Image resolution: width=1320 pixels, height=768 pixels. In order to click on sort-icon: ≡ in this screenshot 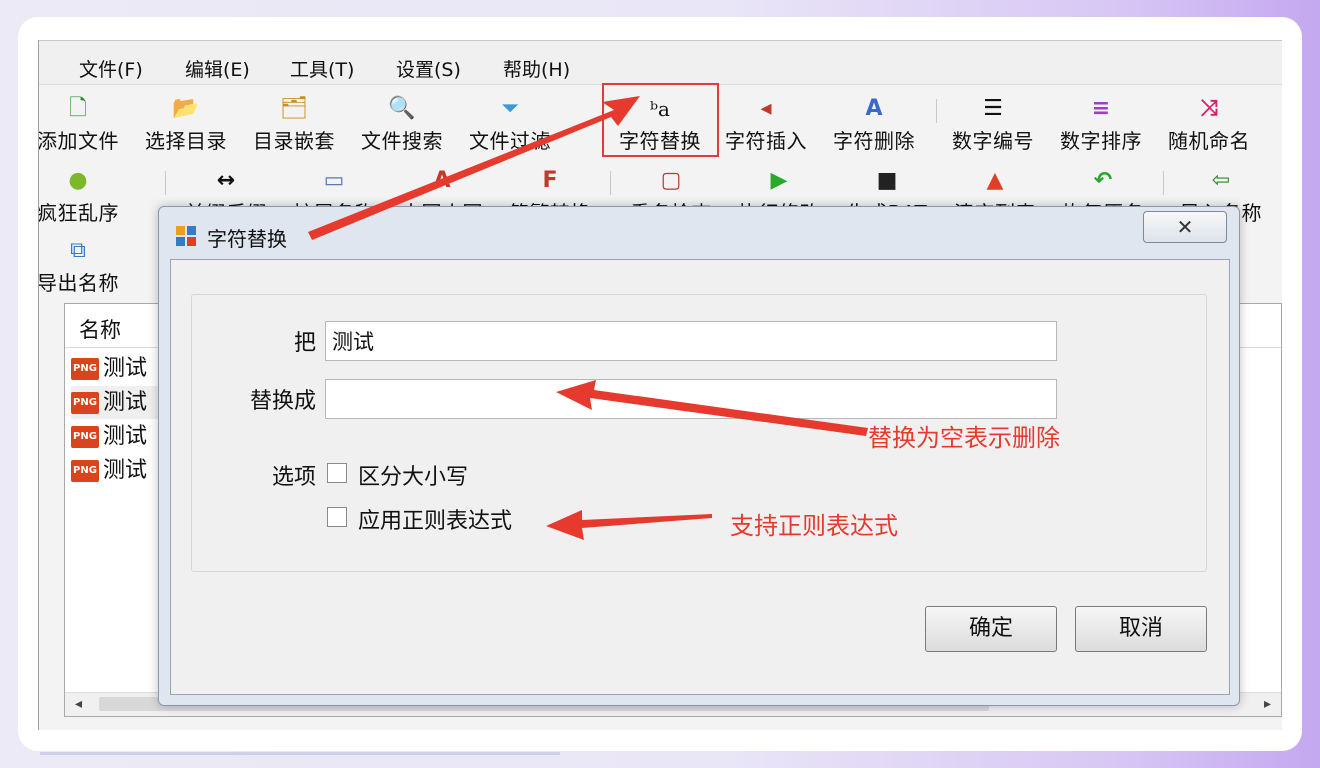, I will do `click(1101, 108)`.